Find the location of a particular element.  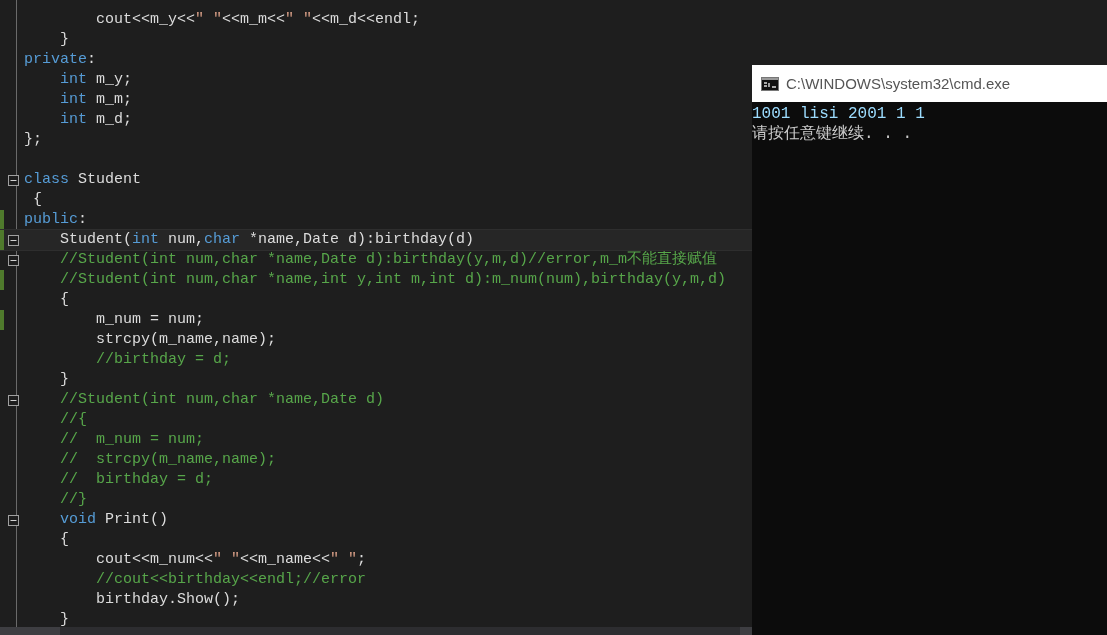

code-line: //Student(int num,char *name,Date d):birthday(y,m,d)//error,m_m不能直接赋值 is located at coordinates (389, 259).